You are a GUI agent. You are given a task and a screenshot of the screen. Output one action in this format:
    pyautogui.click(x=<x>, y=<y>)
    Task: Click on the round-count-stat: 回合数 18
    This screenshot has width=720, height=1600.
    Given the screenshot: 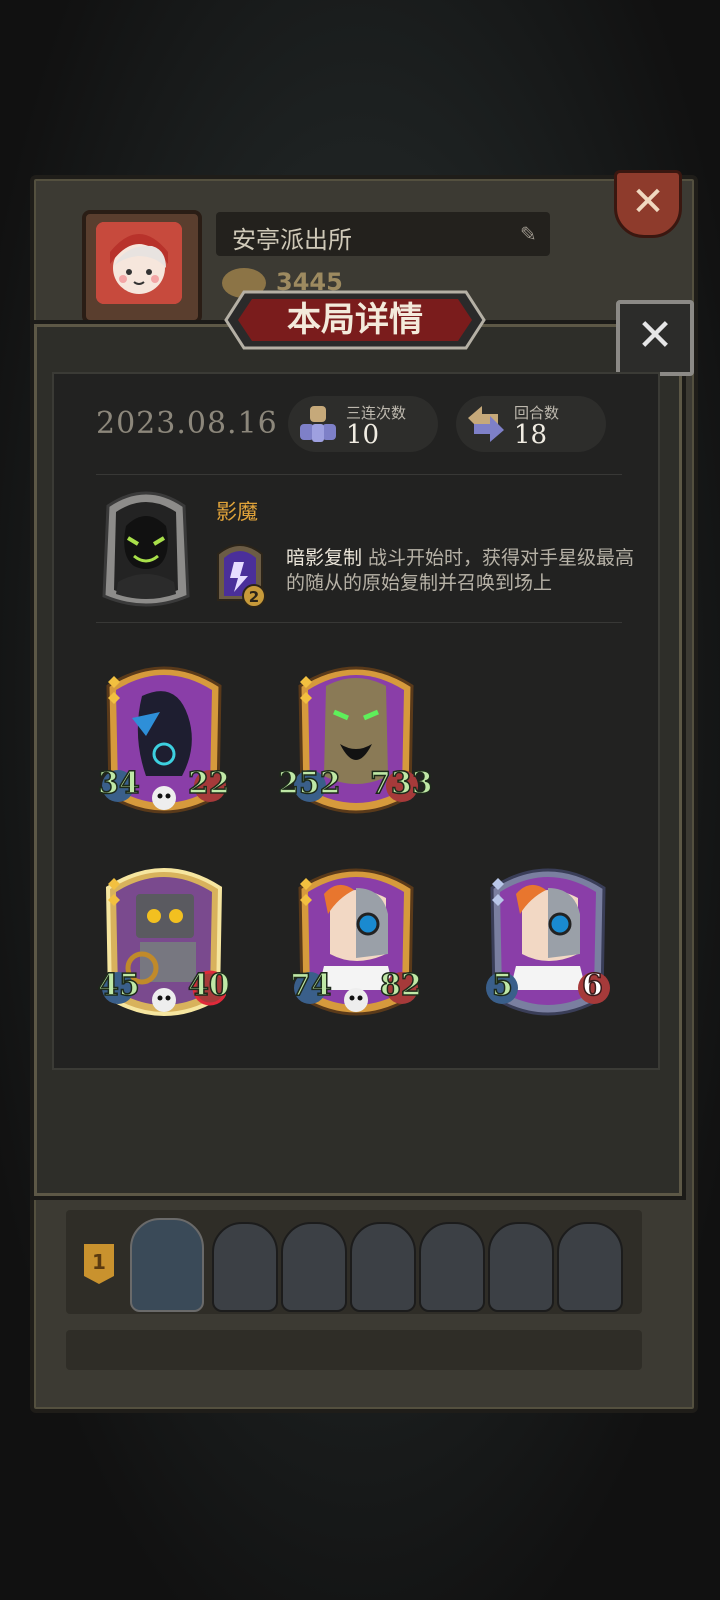 What is the action you would take?
    pyautogui.click(x=531, y=424)
    